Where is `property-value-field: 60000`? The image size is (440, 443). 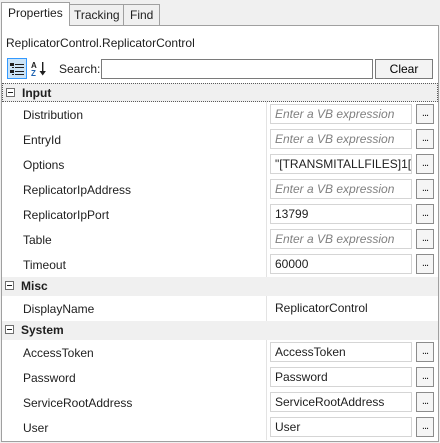
property-value-field: 60000 is located at coordinates (341, 264).